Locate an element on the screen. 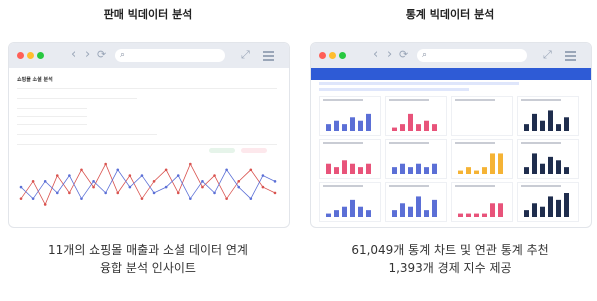 Image resolution: width=597 pixels, height=301 pixels. left-caption-line2: 융합 분석 인사이트 is located at coordinates (148, 268).